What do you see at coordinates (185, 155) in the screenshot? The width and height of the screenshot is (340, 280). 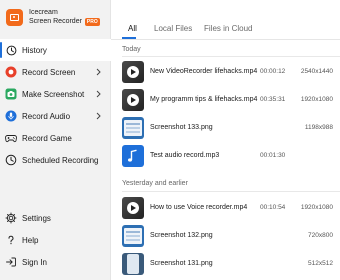 I see `file-name: Test audio record.mp3` at bounding box center [185, 155].